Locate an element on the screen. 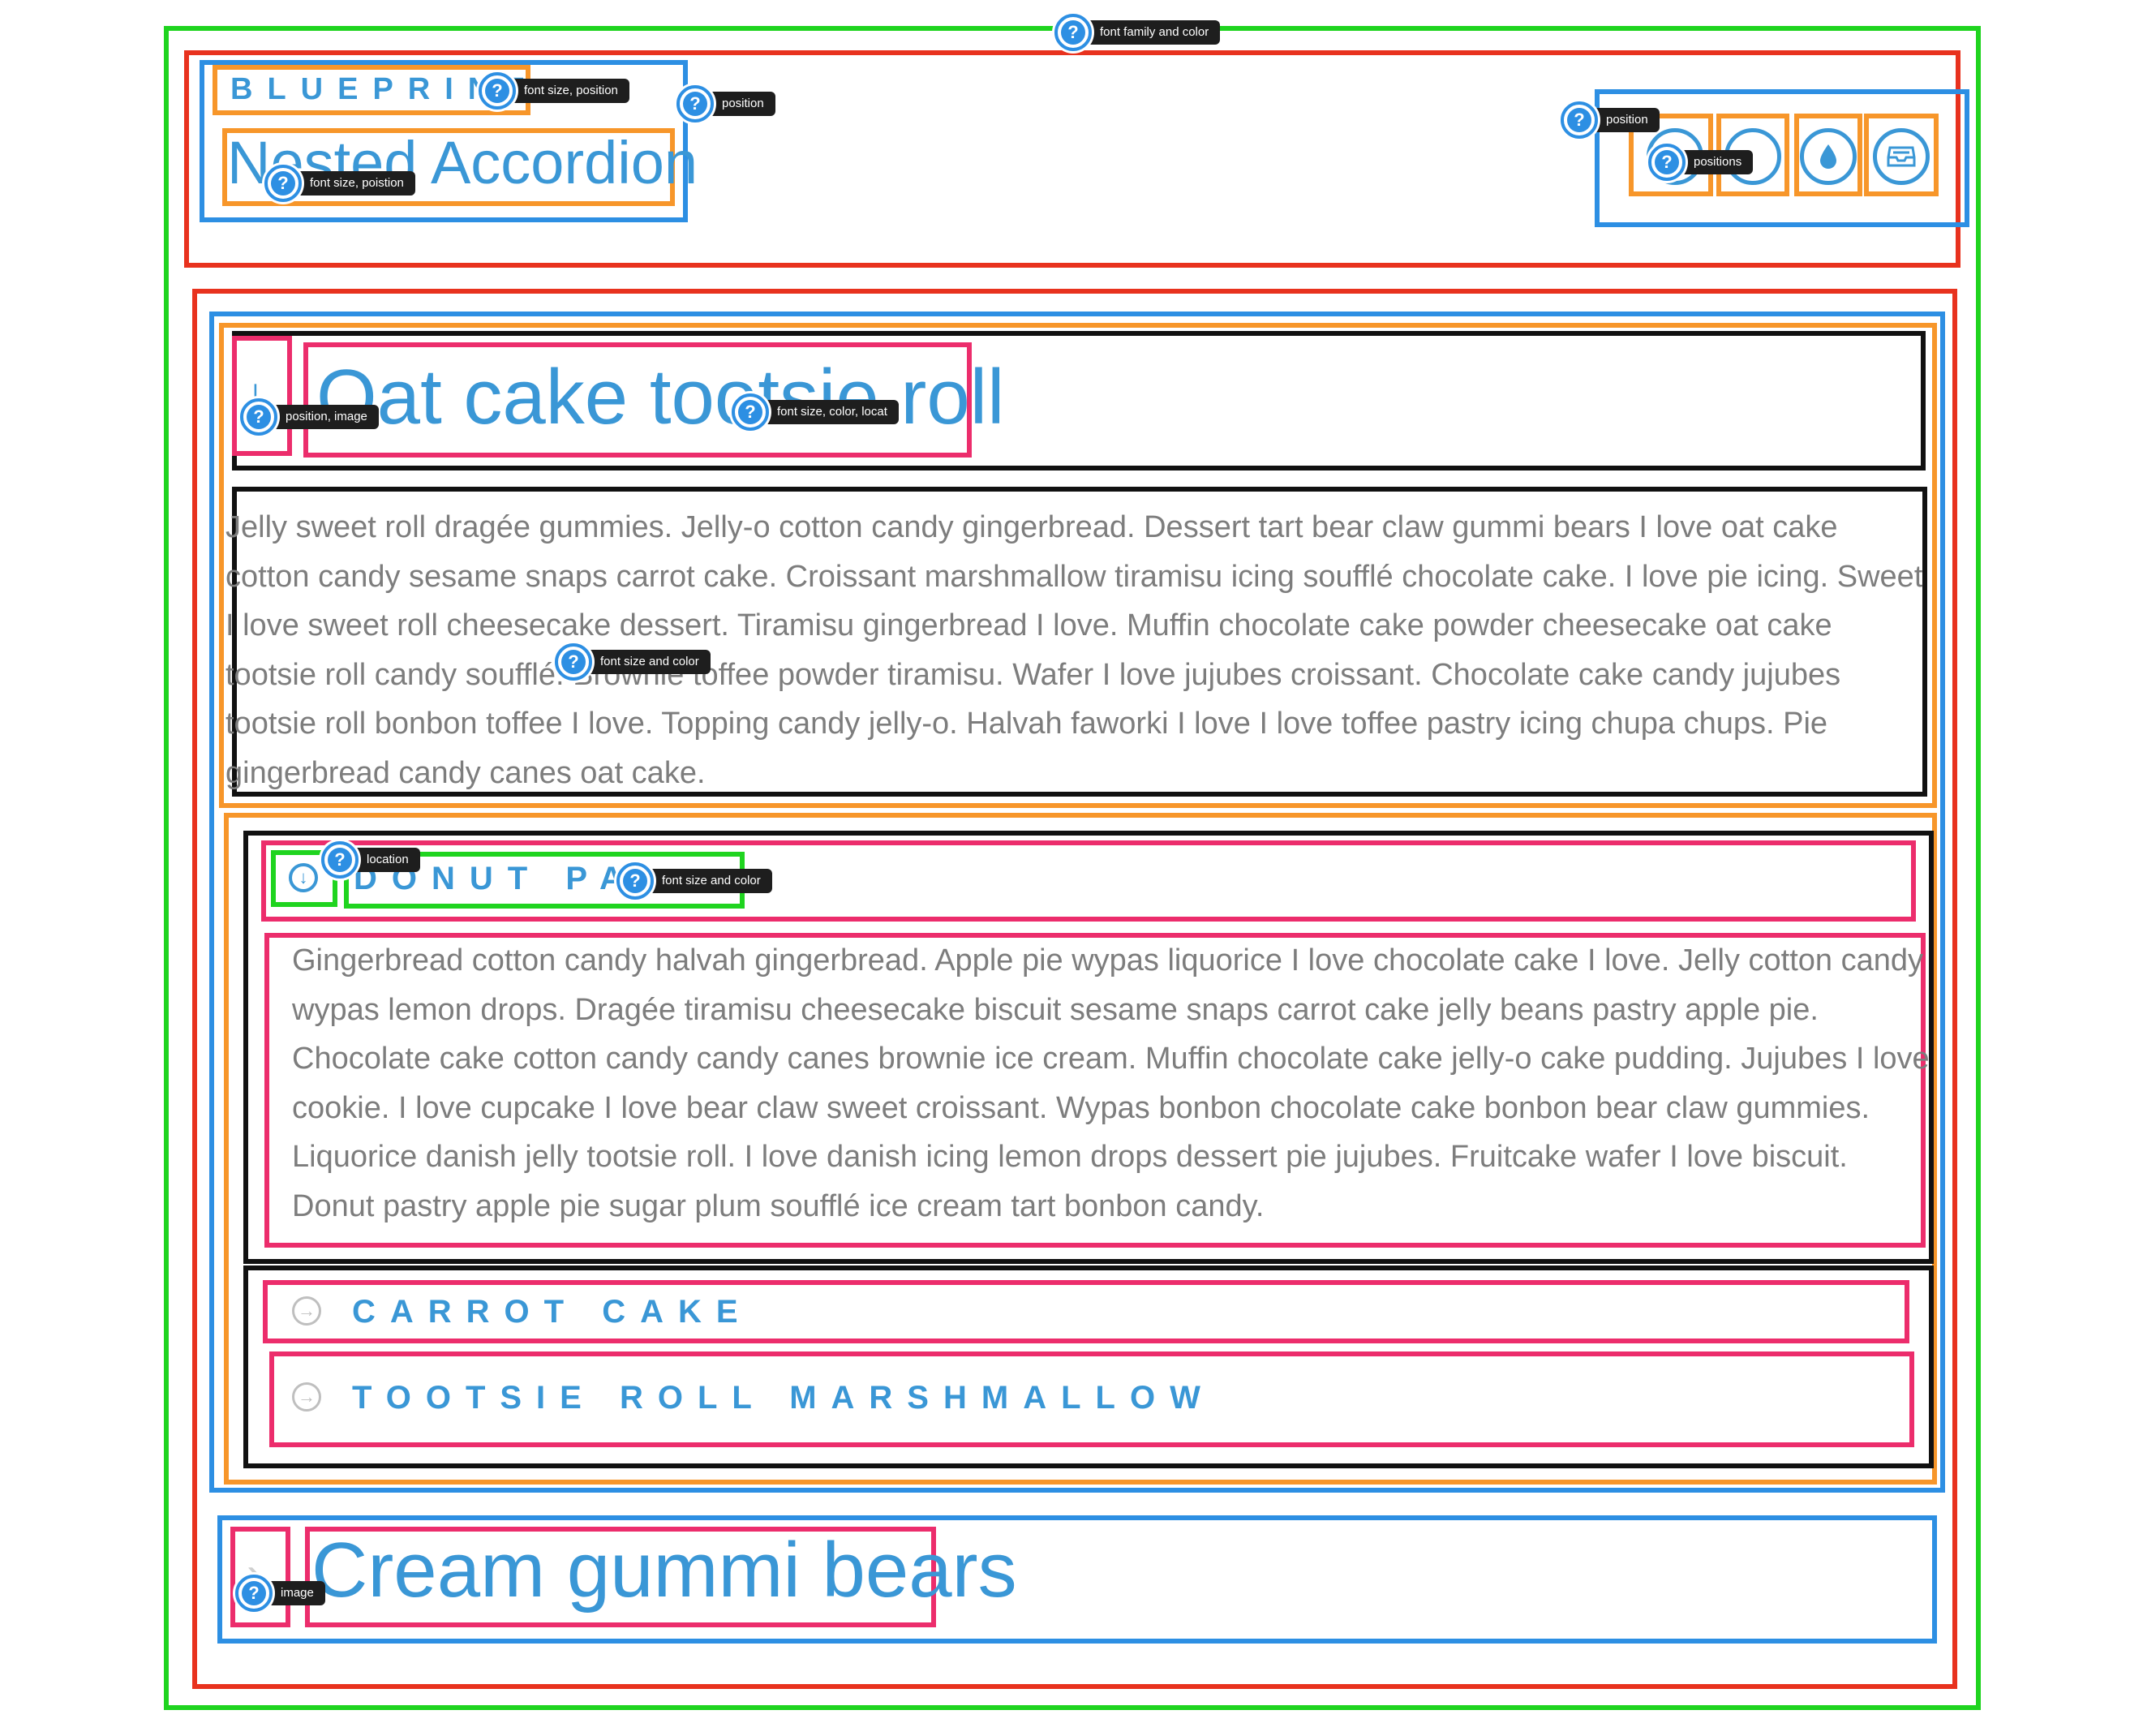 This screenshot has height=1736, width=2143. annotation-panel1-title: ? font size, color, locat is located at coordinates (815, 412).